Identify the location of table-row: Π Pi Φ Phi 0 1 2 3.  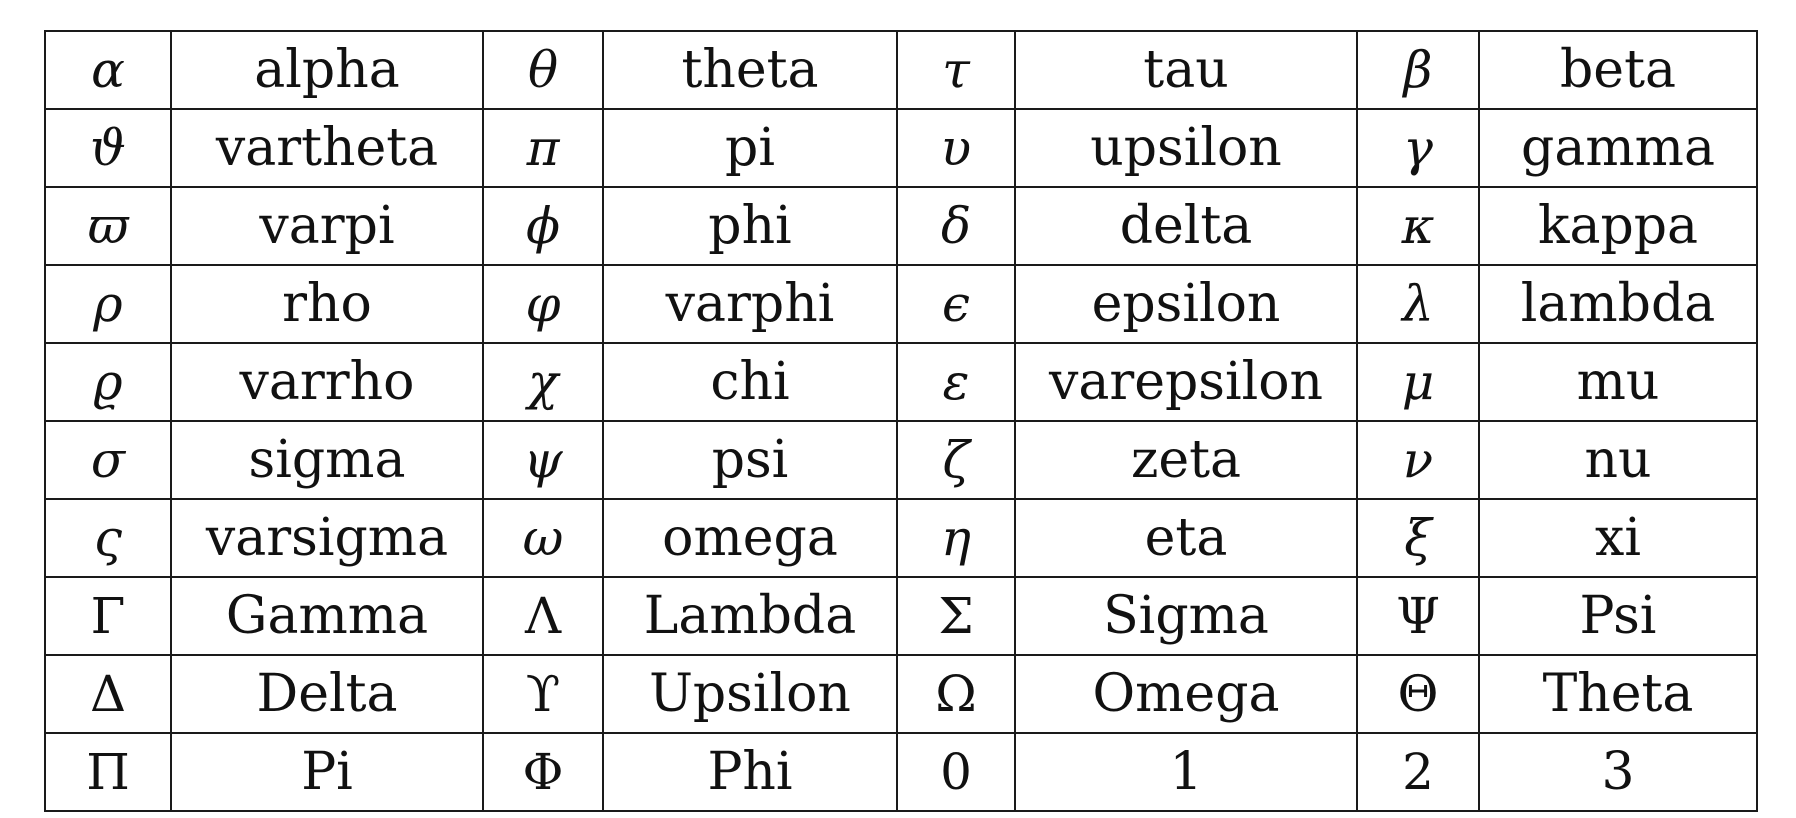
(901, 772).